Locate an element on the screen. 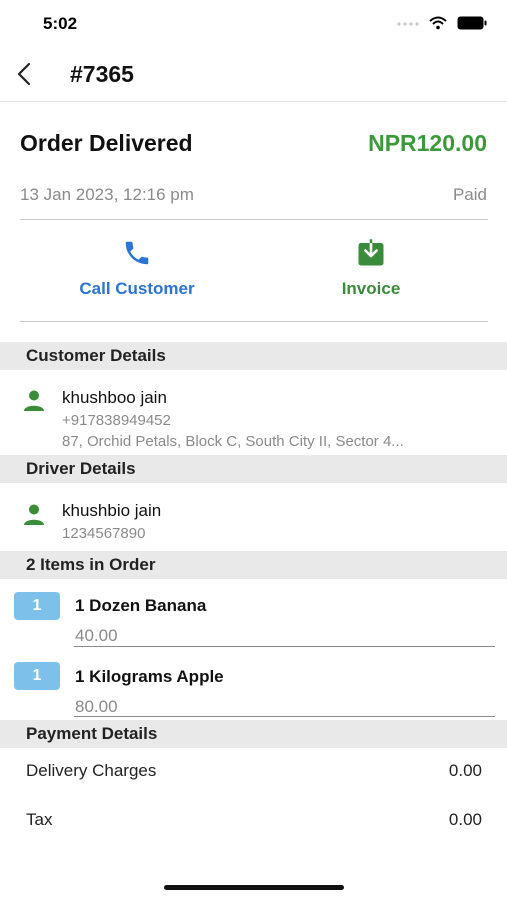 The width and height of the screenshot is (507, 900). status-icons is located at coordinates (442, 23).